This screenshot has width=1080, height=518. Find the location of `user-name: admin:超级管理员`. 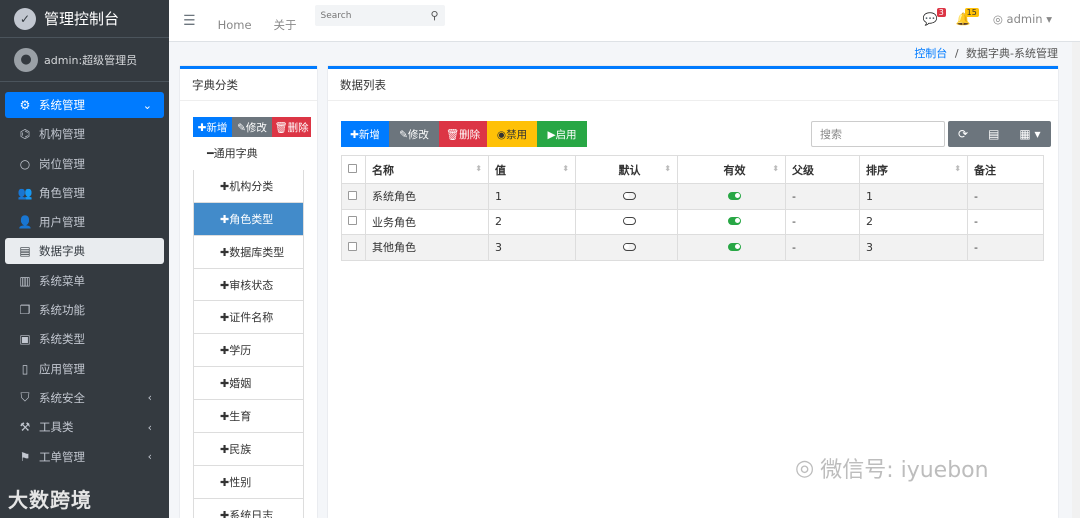

user-name: admin:超级管理员 is located at coordinates (91, 60).